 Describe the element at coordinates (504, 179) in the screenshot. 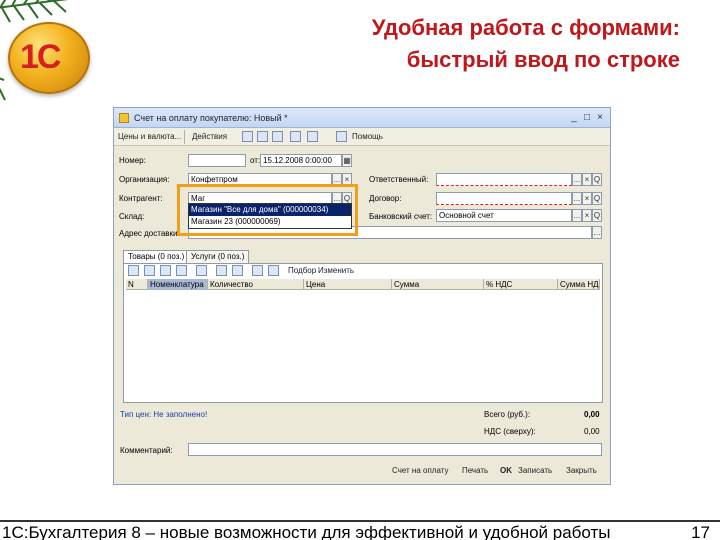

I see `responsible-input` at that location.